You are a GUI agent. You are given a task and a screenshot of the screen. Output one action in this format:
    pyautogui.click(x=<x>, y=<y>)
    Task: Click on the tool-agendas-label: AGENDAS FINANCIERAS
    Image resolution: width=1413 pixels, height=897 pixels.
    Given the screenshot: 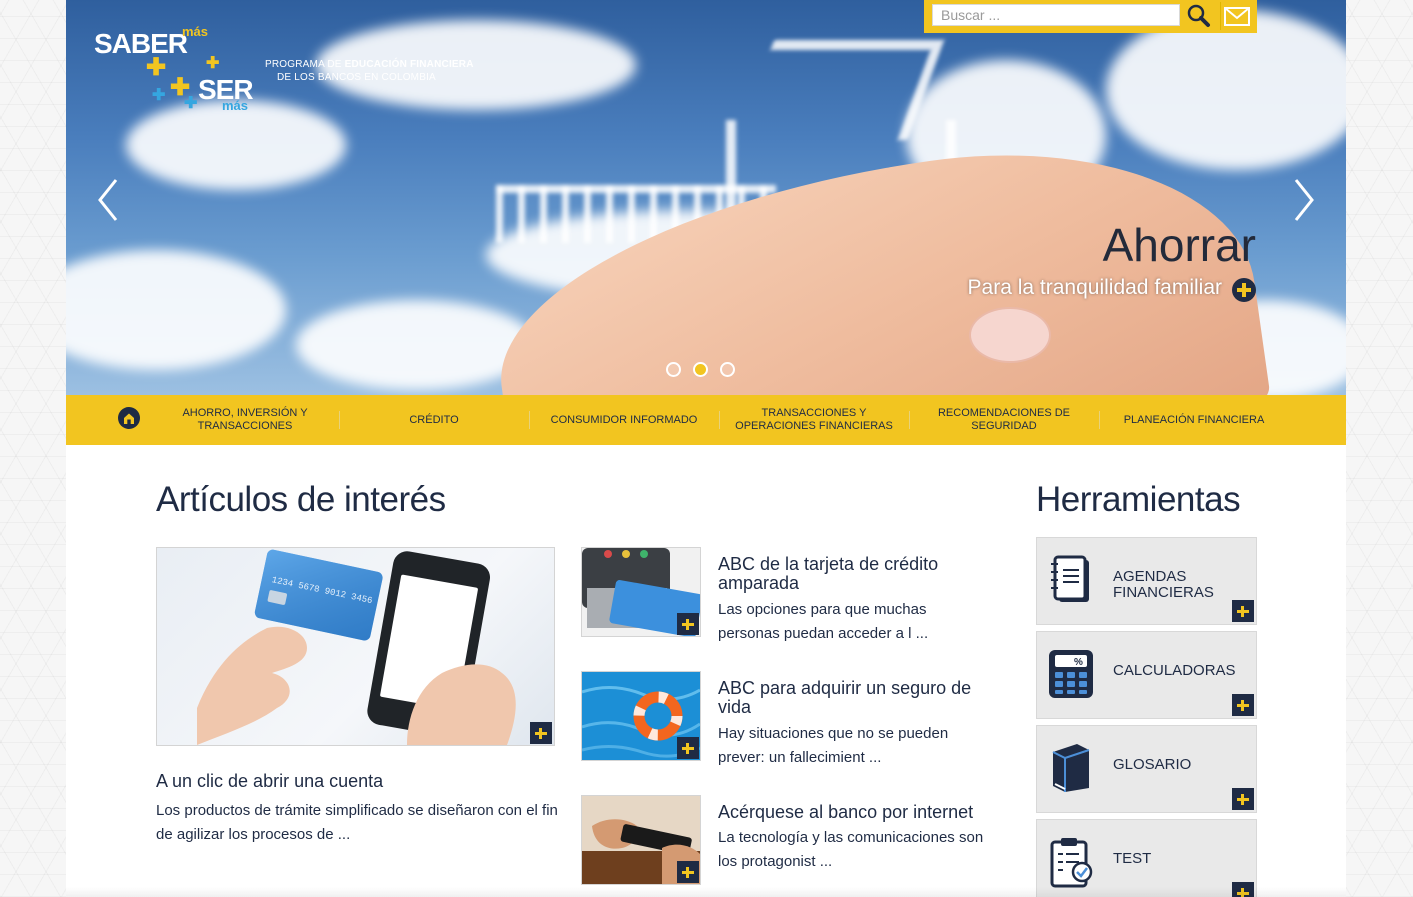 What is the action you would take?
    pyautogui.click(x=1163, y=584)
    